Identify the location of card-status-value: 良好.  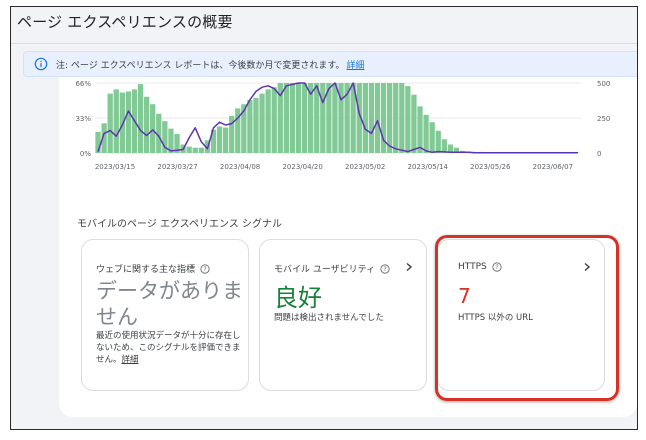
(298, 298).